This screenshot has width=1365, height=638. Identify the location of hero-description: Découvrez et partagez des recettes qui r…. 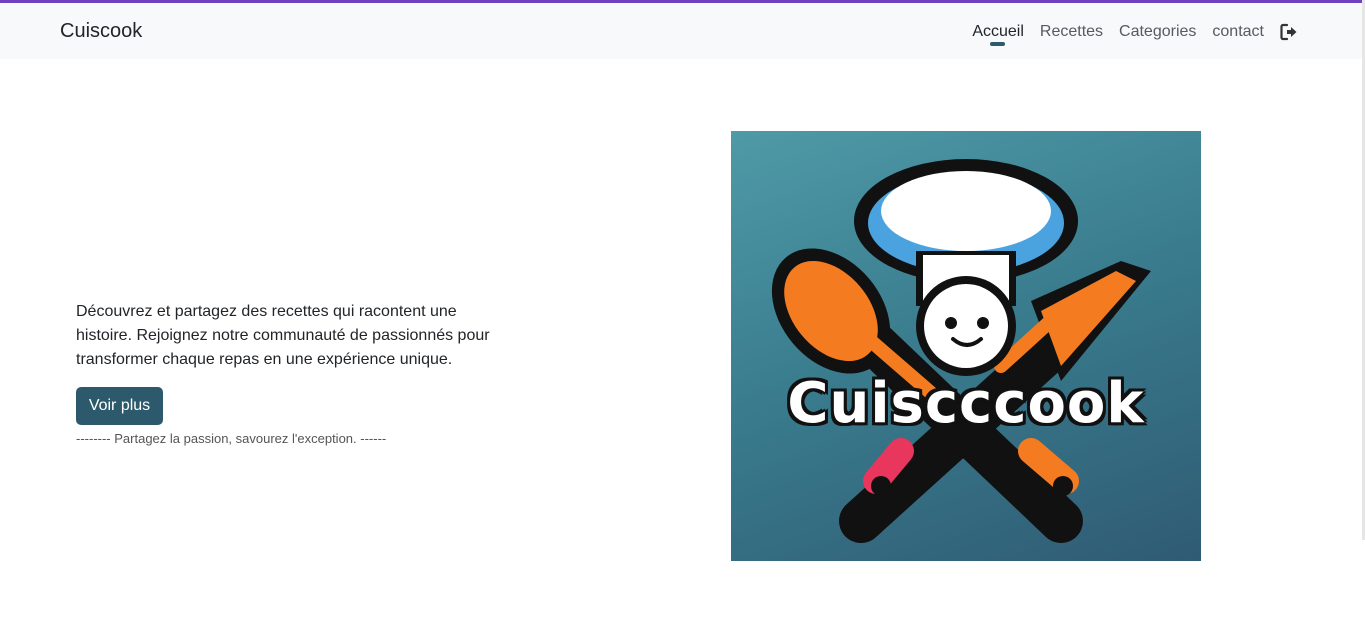
(283, 335).